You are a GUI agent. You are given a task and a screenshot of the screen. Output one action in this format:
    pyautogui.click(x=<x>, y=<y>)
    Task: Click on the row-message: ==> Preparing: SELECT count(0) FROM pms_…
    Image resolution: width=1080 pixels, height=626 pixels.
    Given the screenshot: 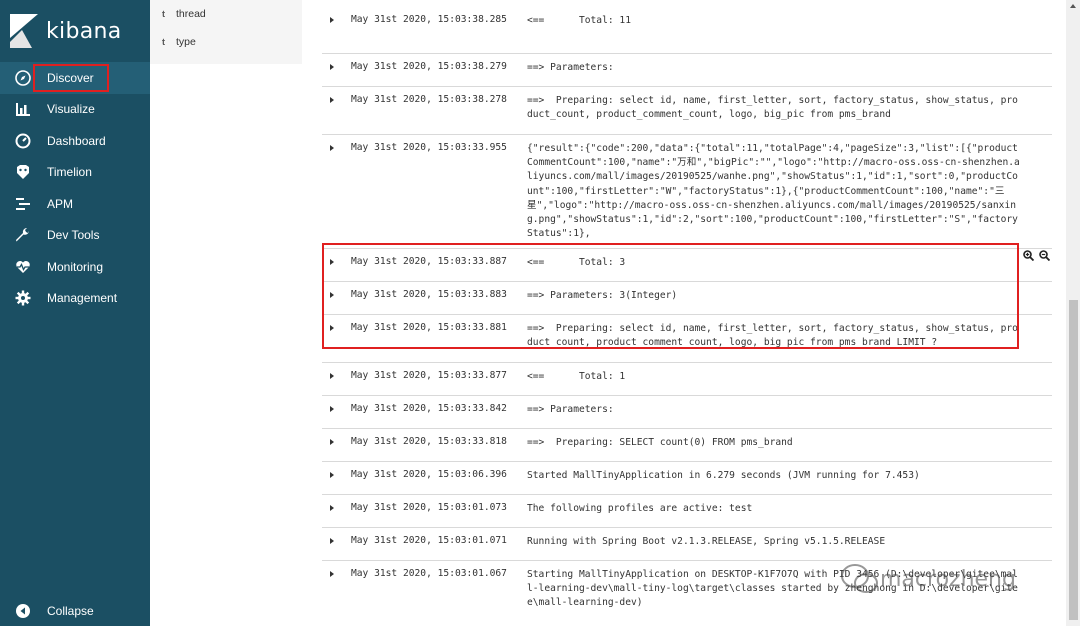 What is the action you would take?
    pyautogui.click(x=660, y=442)
    